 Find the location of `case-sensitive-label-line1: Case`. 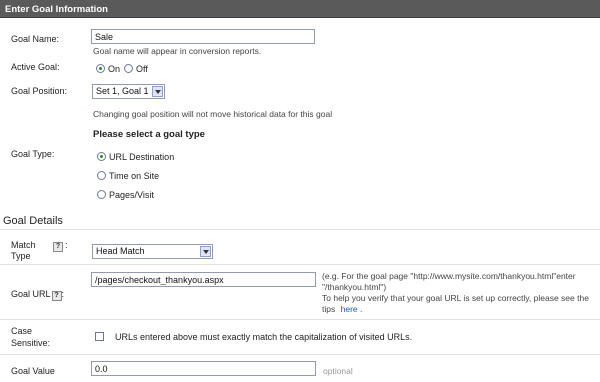

case-sensitive-label-line1: Case is located at coordinates (22, 331).